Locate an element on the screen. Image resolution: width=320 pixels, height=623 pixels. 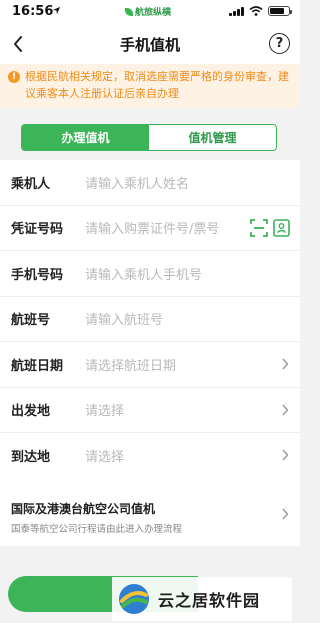
signal-icon is located at coordinates (236, 11).